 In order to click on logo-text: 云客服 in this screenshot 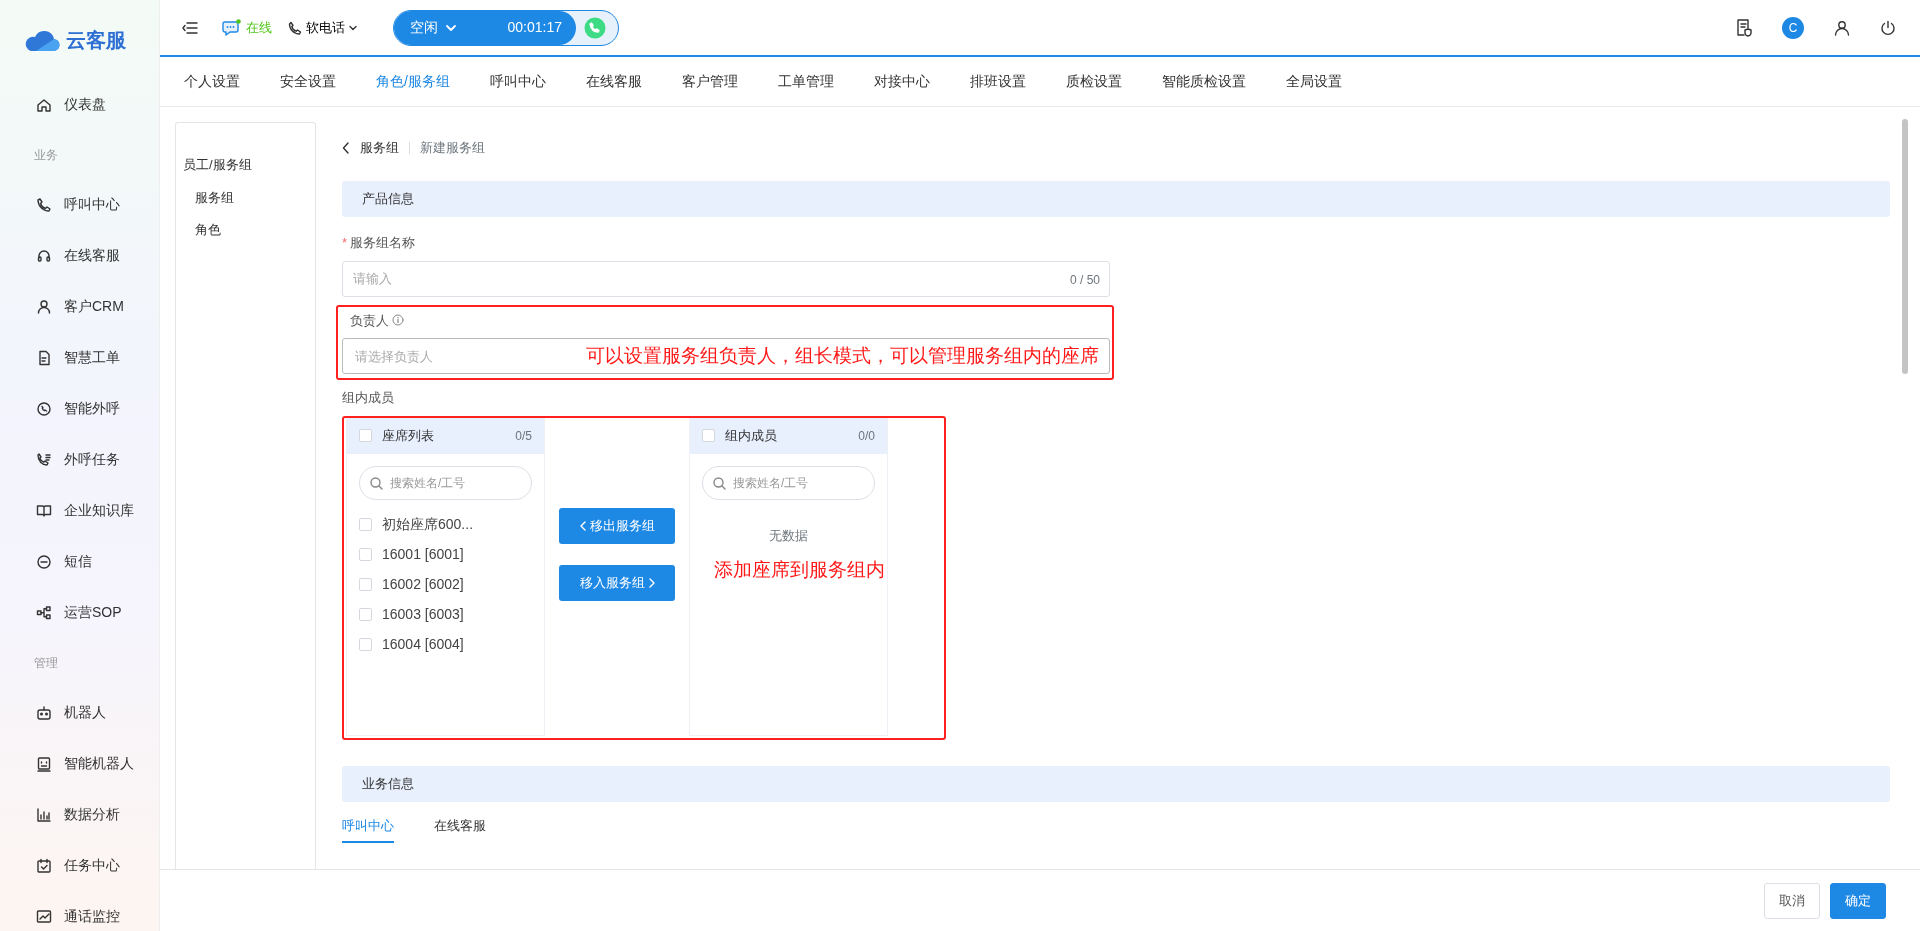, I will do `click(96, 40)`.